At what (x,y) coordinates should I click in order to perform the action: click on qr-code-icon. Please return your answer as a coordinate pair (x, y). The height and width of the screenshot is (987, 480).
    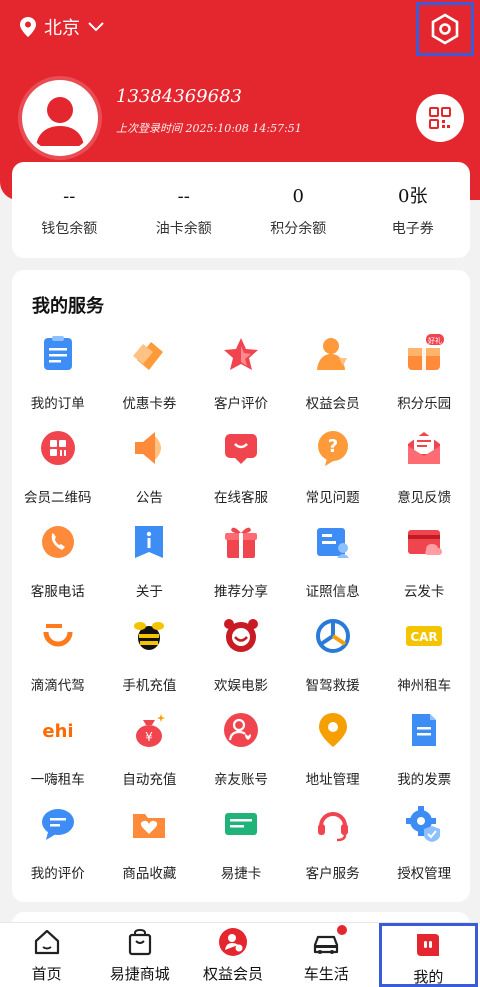
    Looking at the image, I should click on (440, 118).